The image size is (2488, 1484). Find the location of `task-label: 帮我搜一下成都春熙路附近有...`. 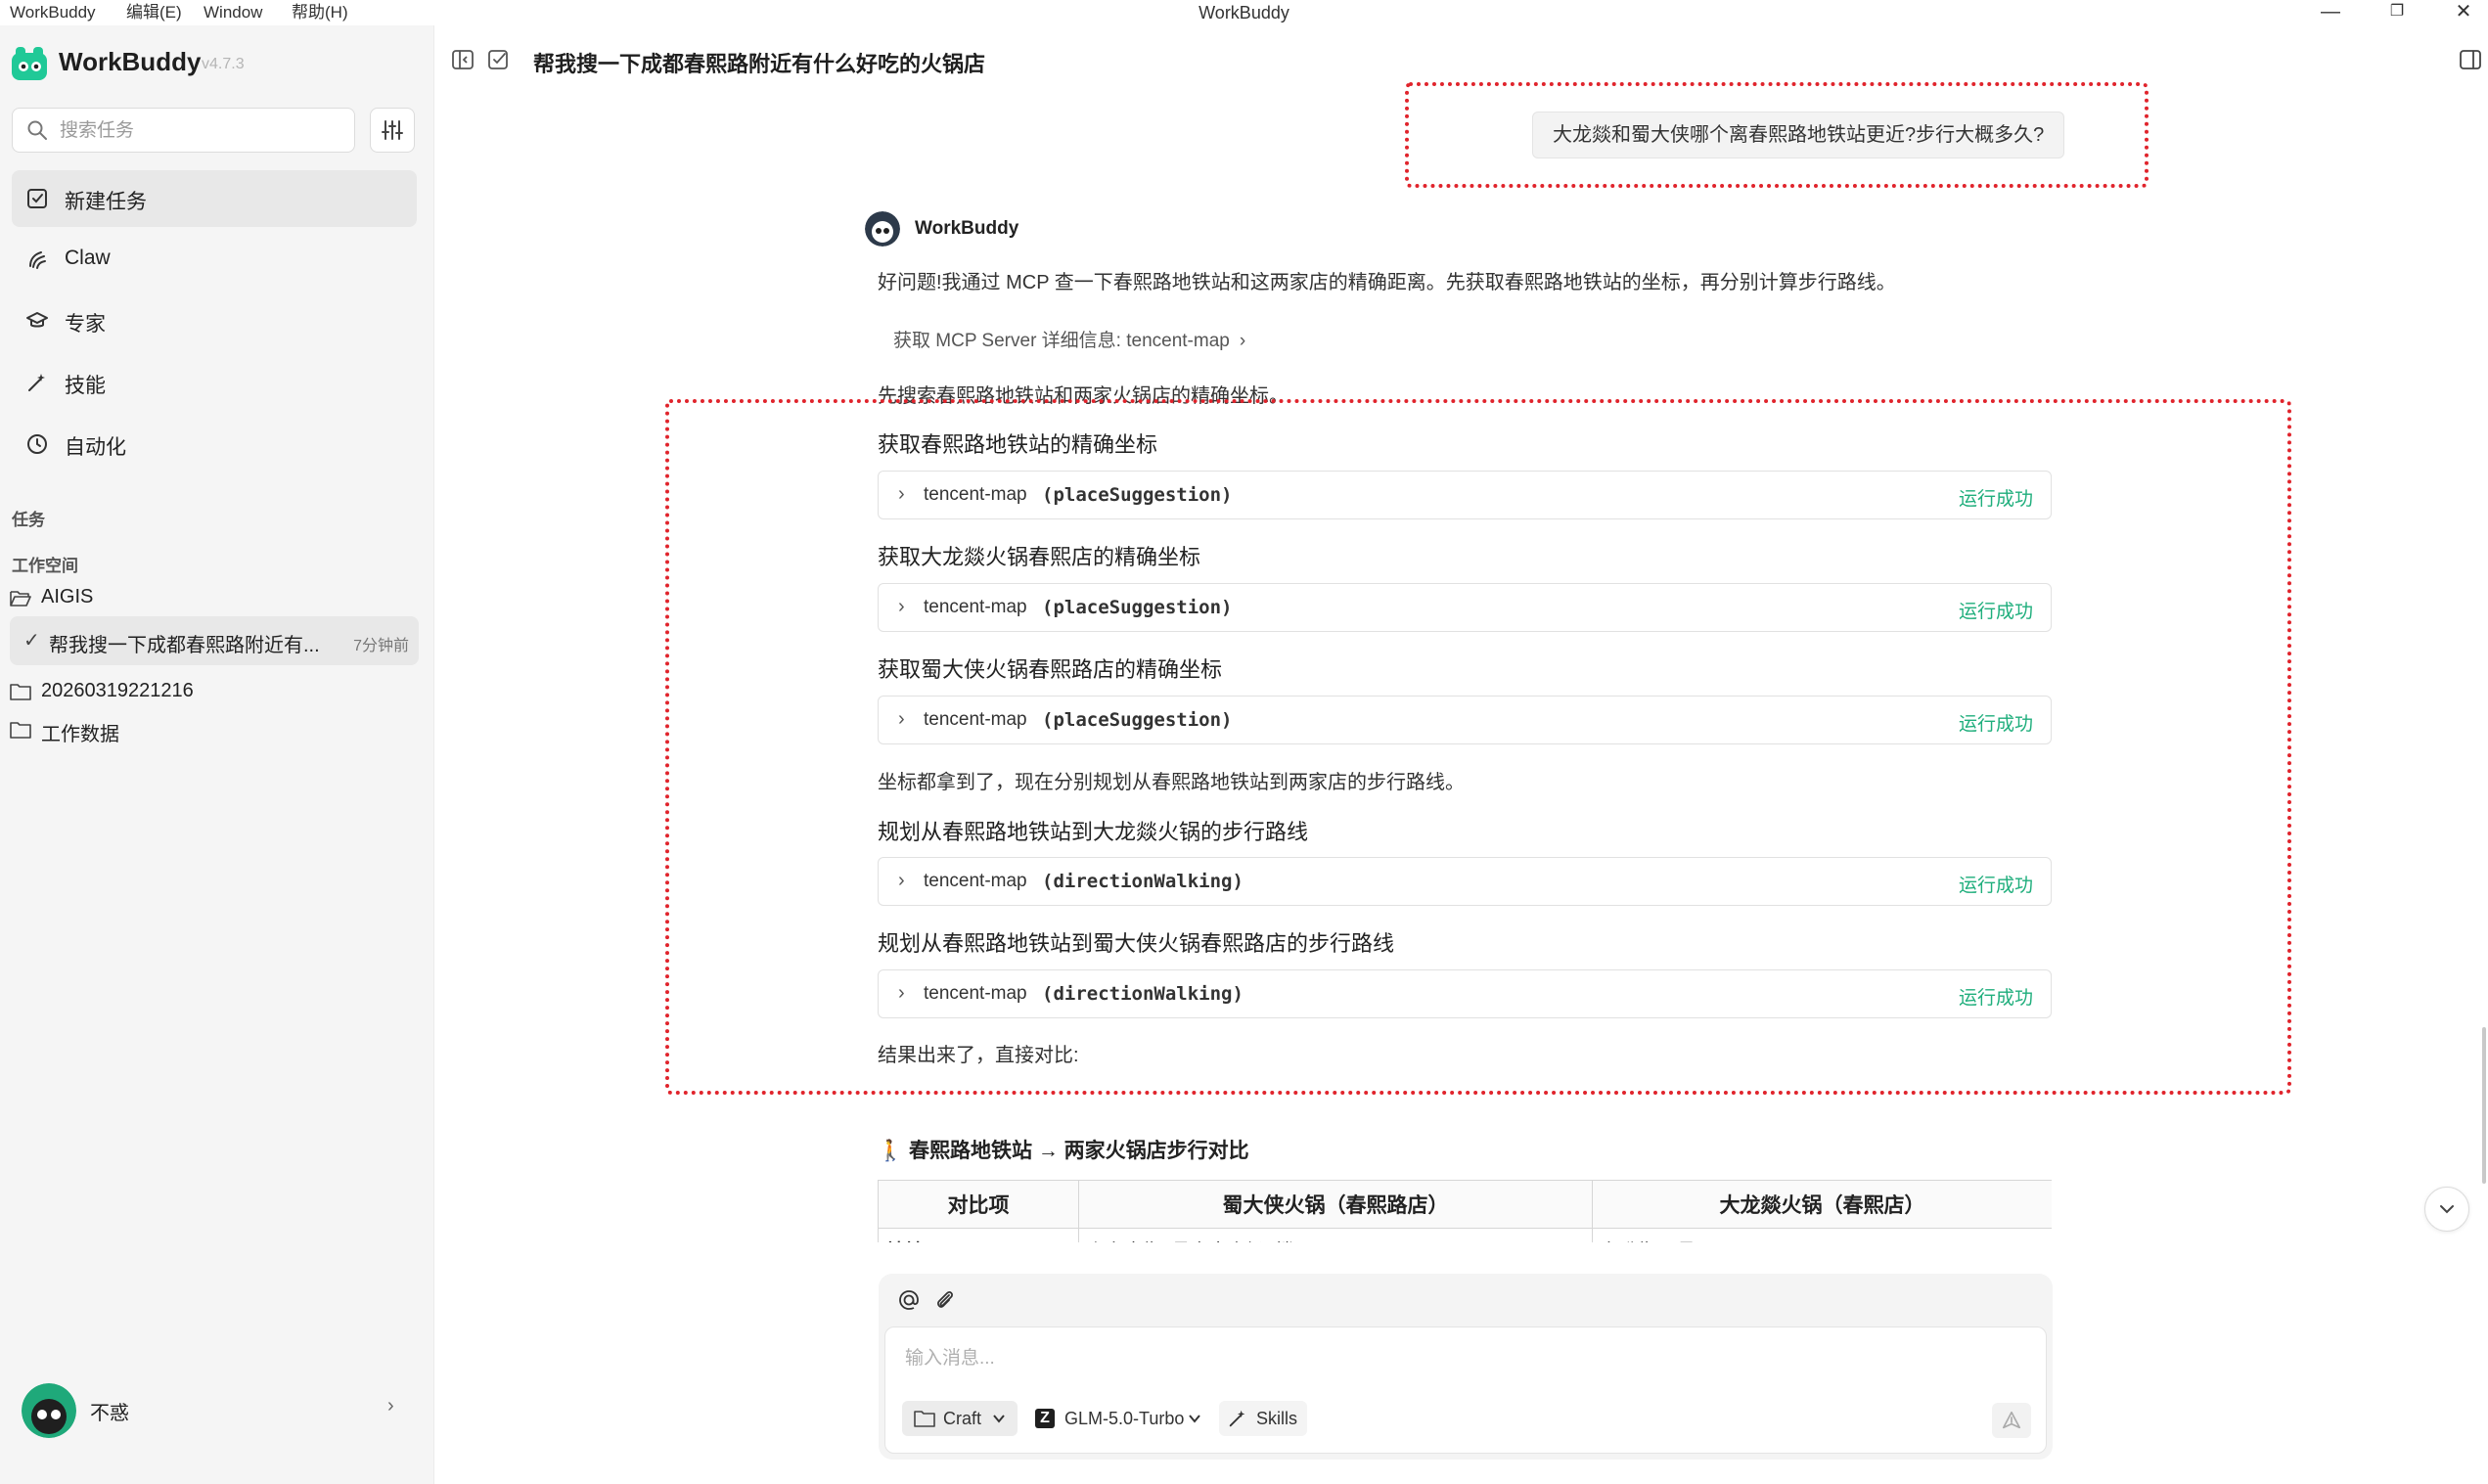

task-label: 帮我搜一下成都春熙路附近有... is located at coordinates (184, 645).